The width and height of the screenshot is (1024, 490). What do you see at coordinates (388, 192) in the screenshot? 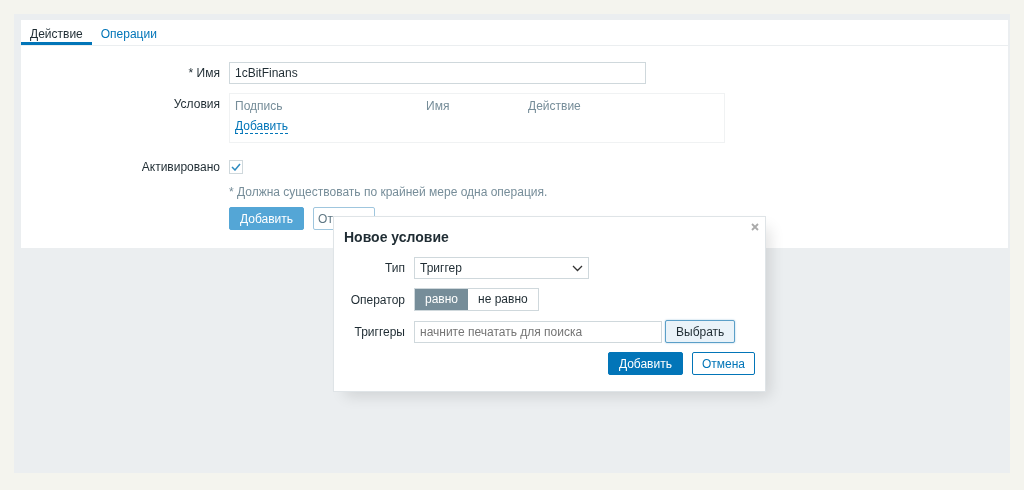
I see `note-text: * Должна существовать по крайней мере одна операция.` at bounding box center [388, 192].